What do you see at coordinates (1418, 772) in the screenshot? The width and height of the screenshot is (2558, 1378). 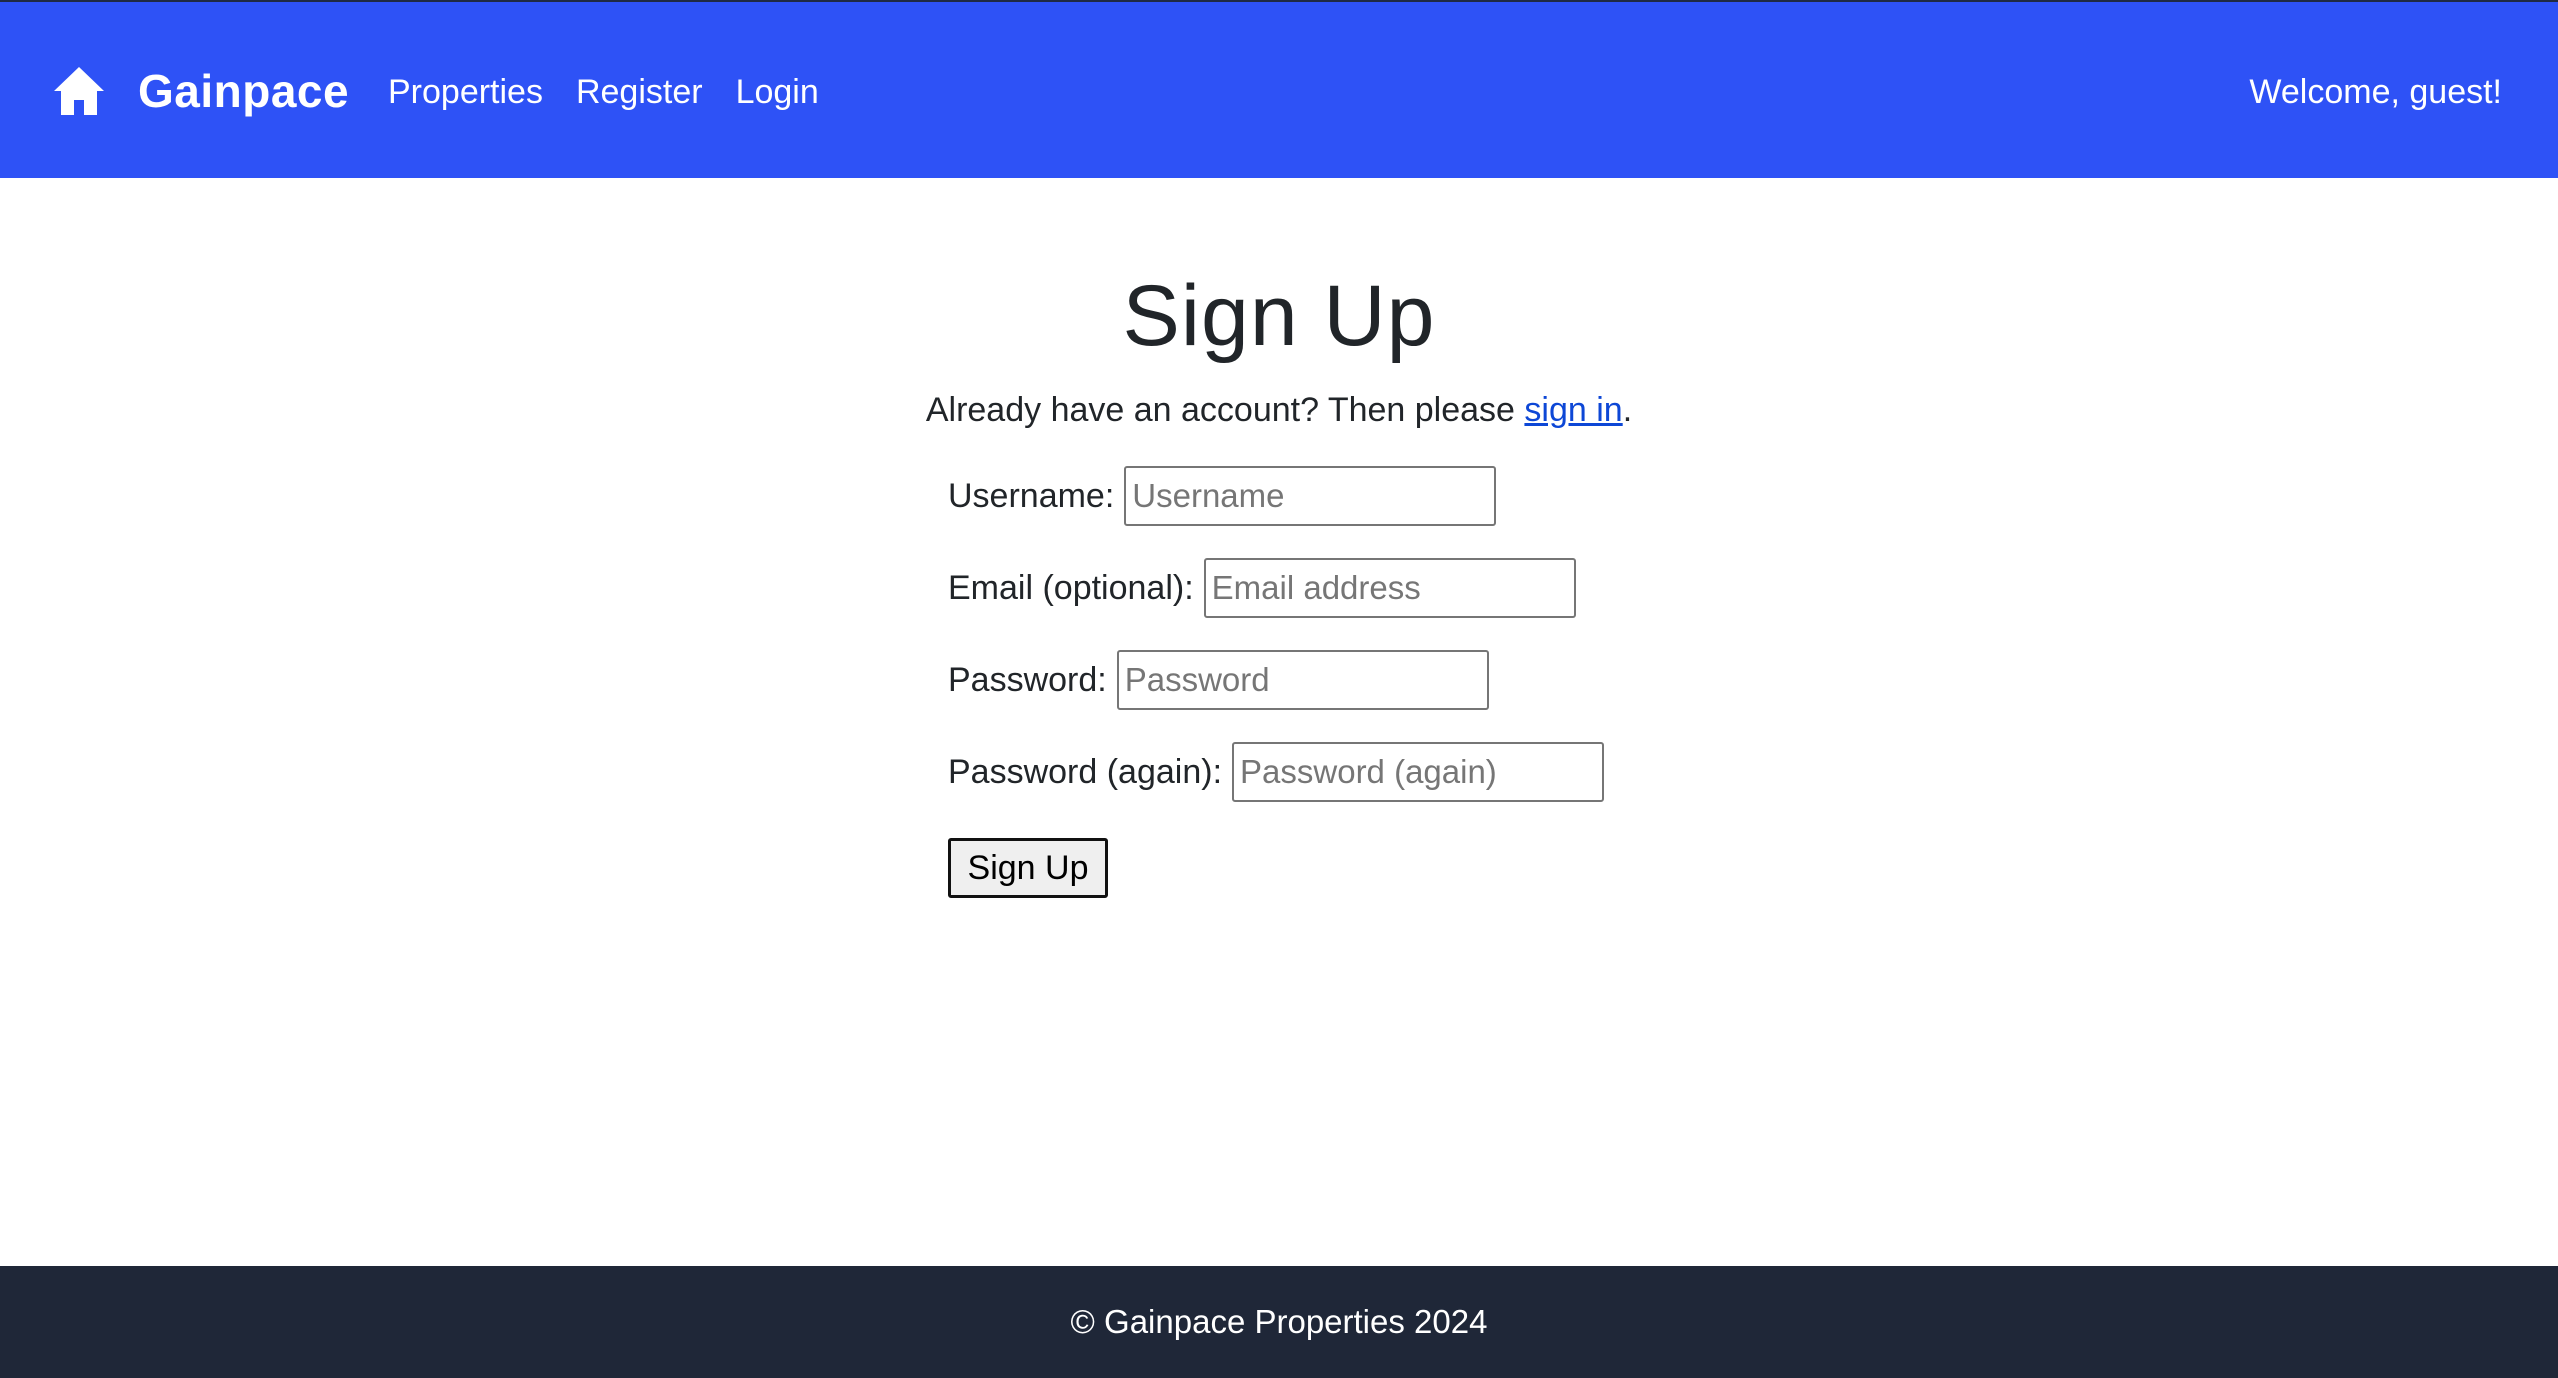 I see `password-again-input` at bounding box center [1418, 772].